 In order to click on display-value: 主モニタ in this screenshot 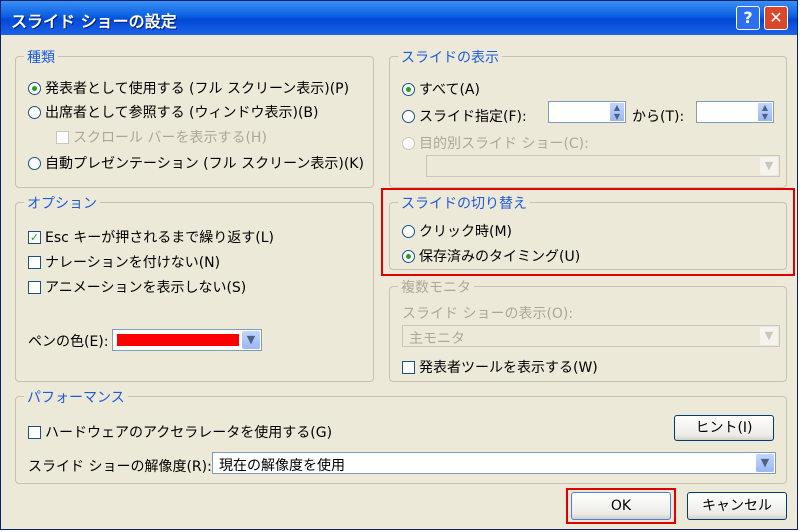, I will do `click(437, 339)`.